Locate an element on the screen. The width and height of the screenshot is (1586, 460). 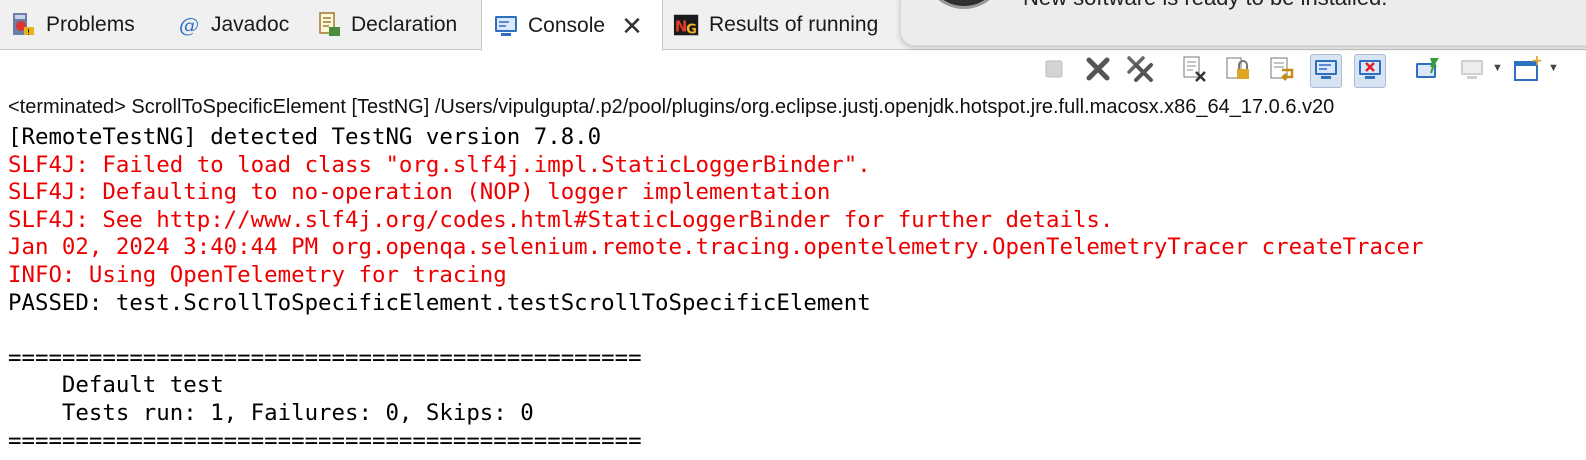
show-console-on-stderr-button is located at coordinates (1370, 71).